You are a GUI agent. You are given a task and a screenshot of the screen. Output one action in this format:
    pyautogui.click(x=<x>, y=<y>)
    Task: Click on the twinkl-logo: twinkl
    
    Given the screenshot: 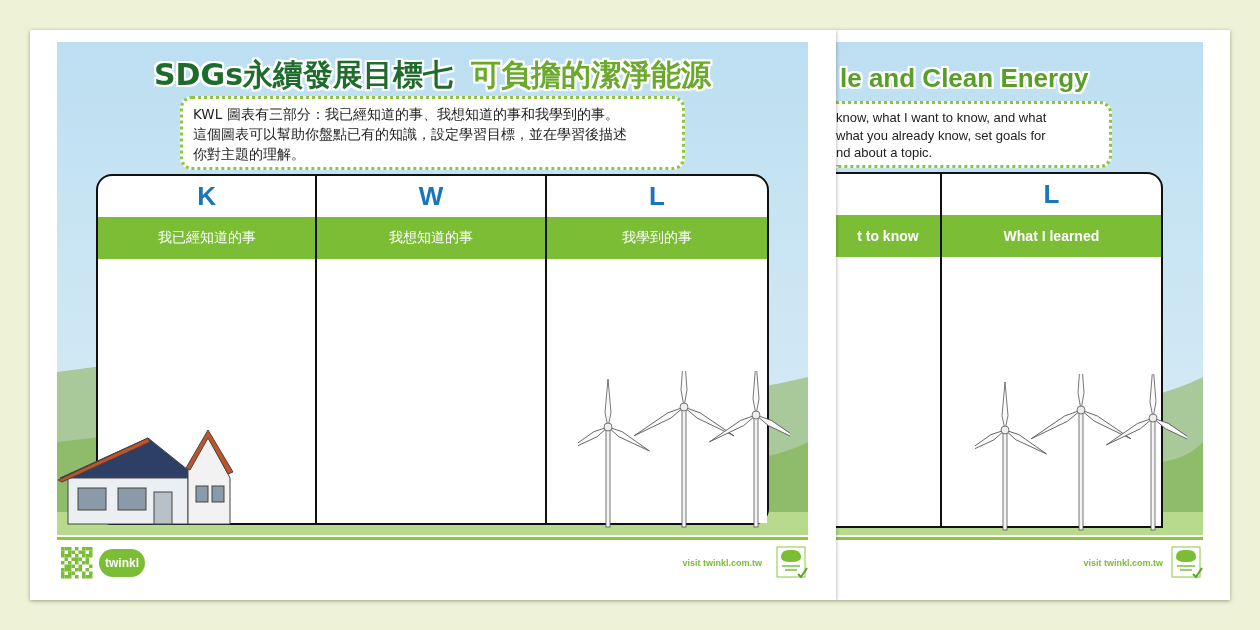 What is the action you would take?
    pyautogui.click(x=122, y=563)
    